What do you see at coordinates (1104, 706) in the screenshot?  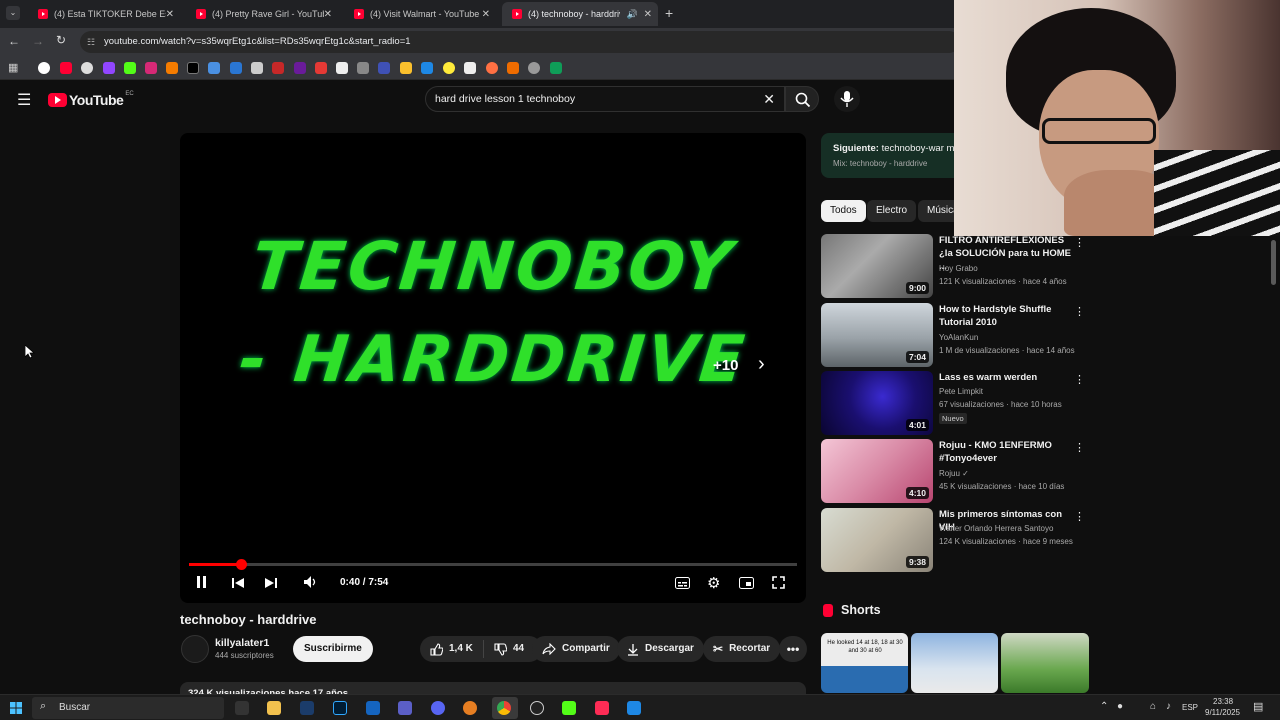 I see `show-hidden-icons-icon: ⌃` at bounding box center [1104, 706].